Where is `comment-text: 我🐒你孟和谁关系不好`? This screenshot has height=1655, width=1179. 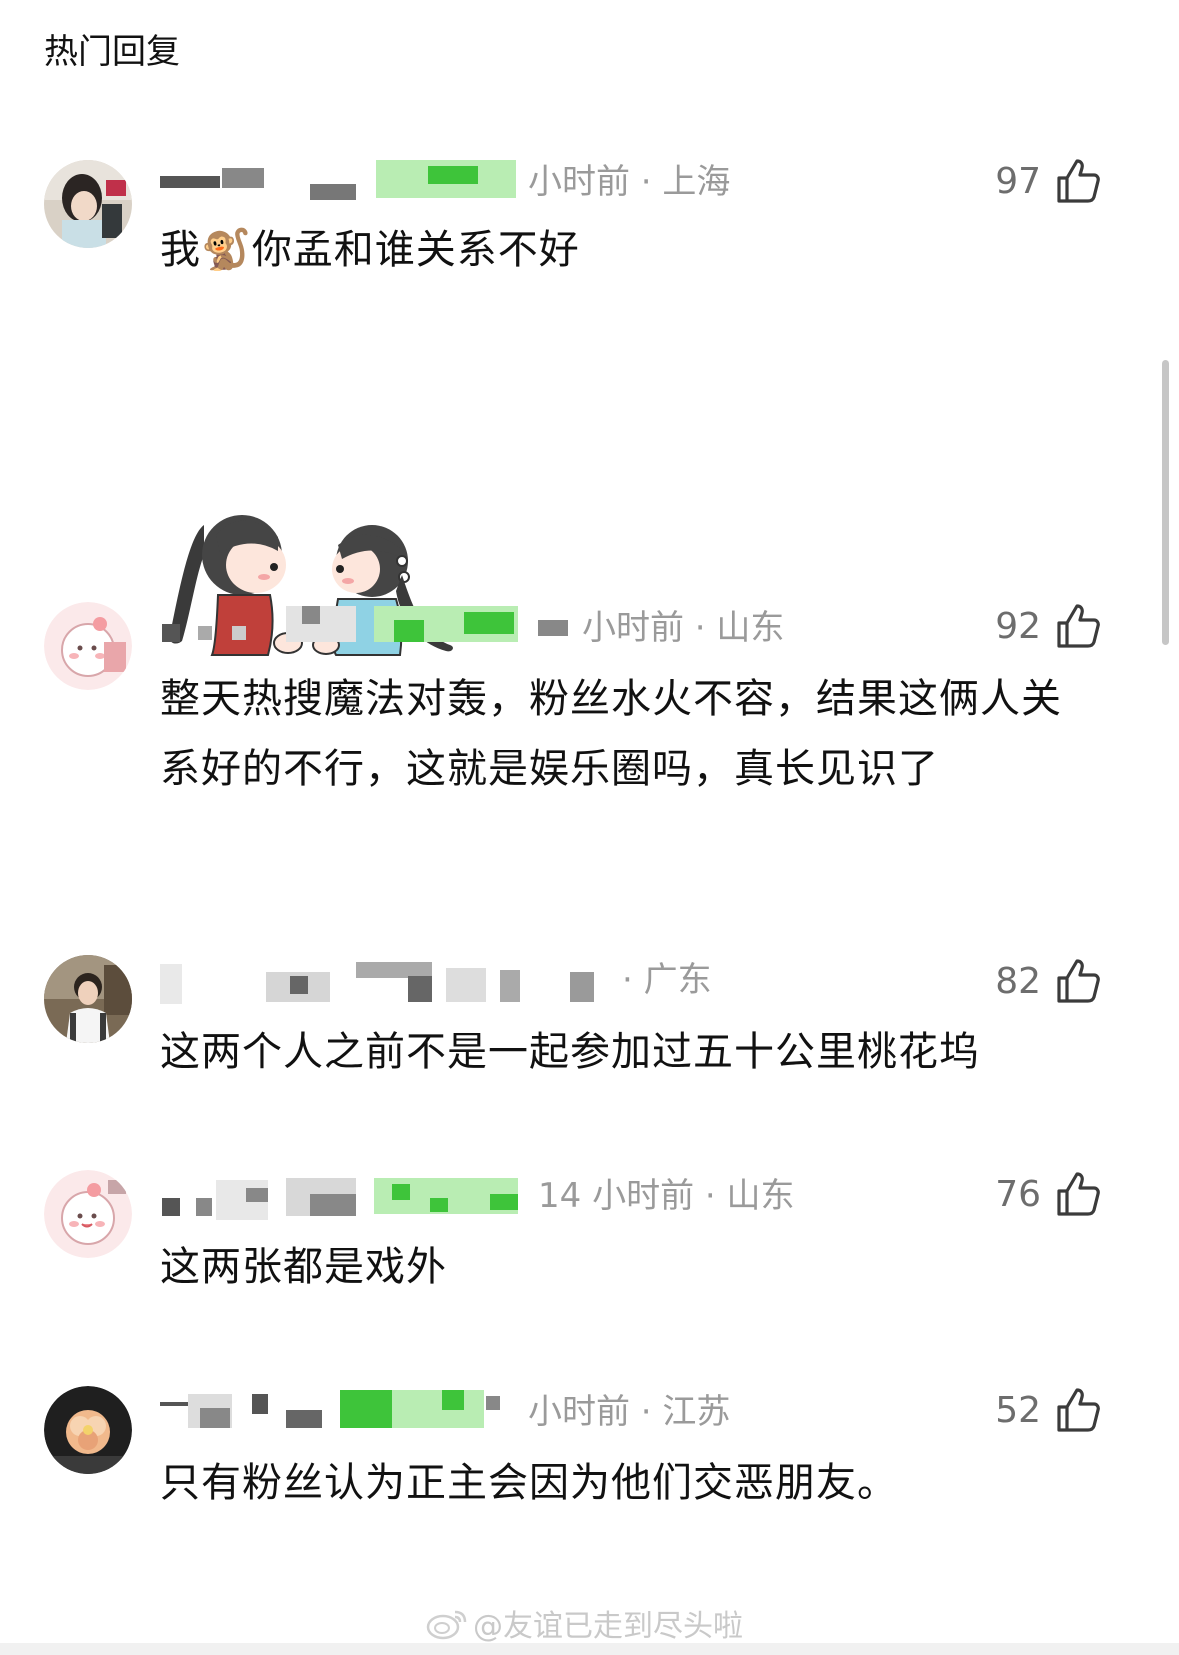 comment-text: 我🐒你孟和谁关系不好 is located at coordinates (370, 250).